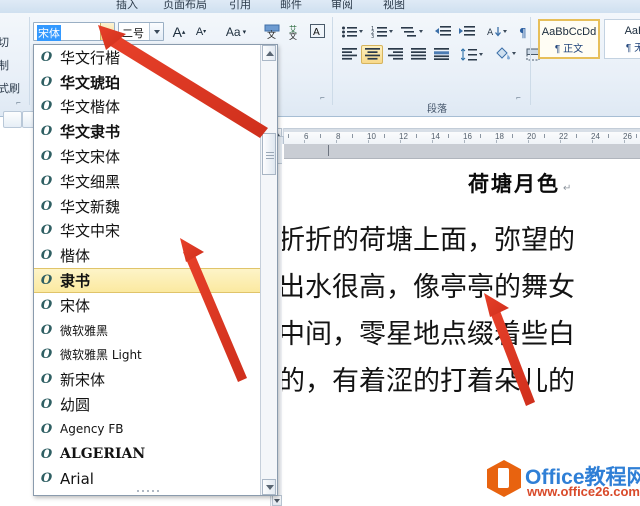  I want to click on numbering-button: 1 2 3, so click(382, 31).